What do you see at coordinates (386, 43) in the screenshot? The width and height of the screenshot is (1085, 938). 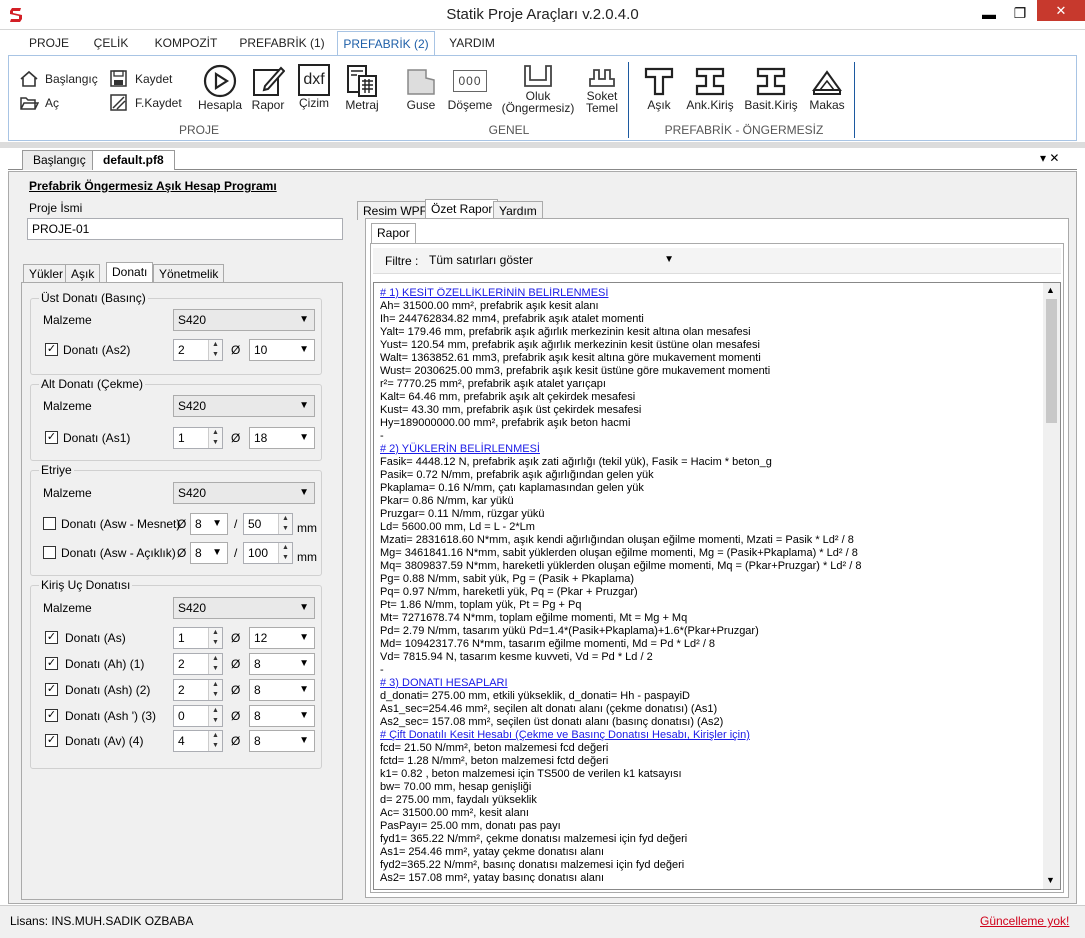 I see `menu-prefabrik-2: PREFABRİK (2)` at bounding box center [386, 43].